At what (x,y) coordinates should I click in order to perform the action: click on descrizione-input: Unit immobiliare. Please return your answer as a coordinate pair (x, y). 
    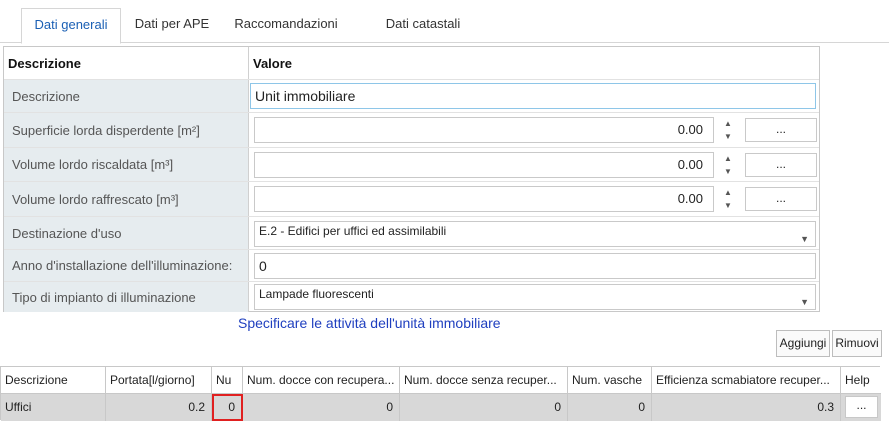
    Looking at the image, I should click on (533, 96).